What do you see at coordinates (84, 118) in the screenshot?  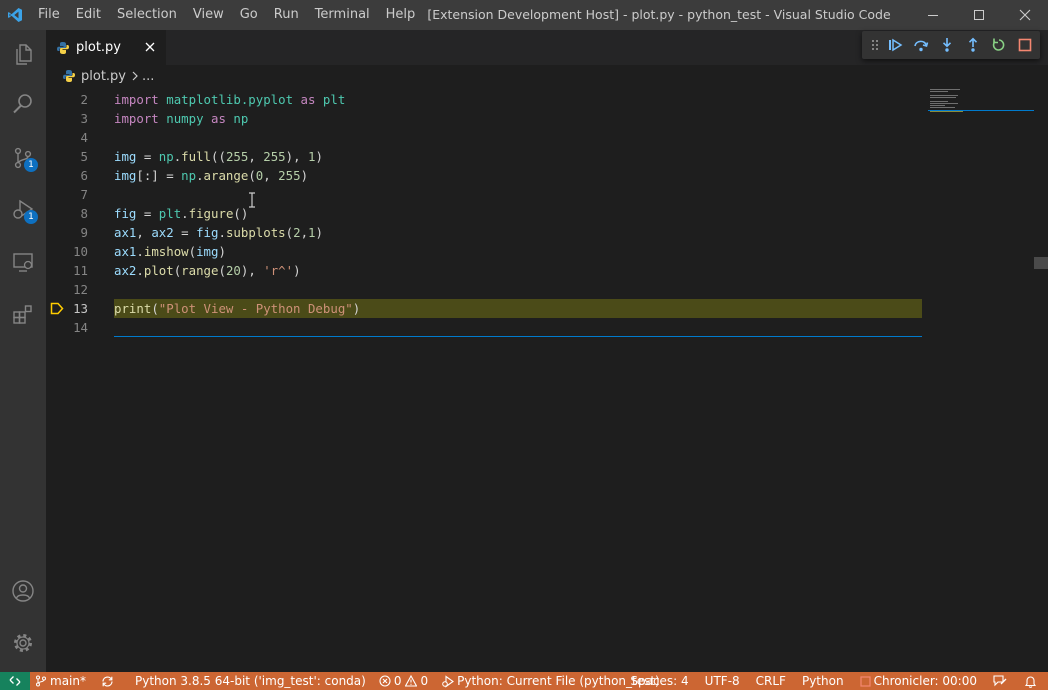 I see `line-number: 3` at bounding box center [84, 118].